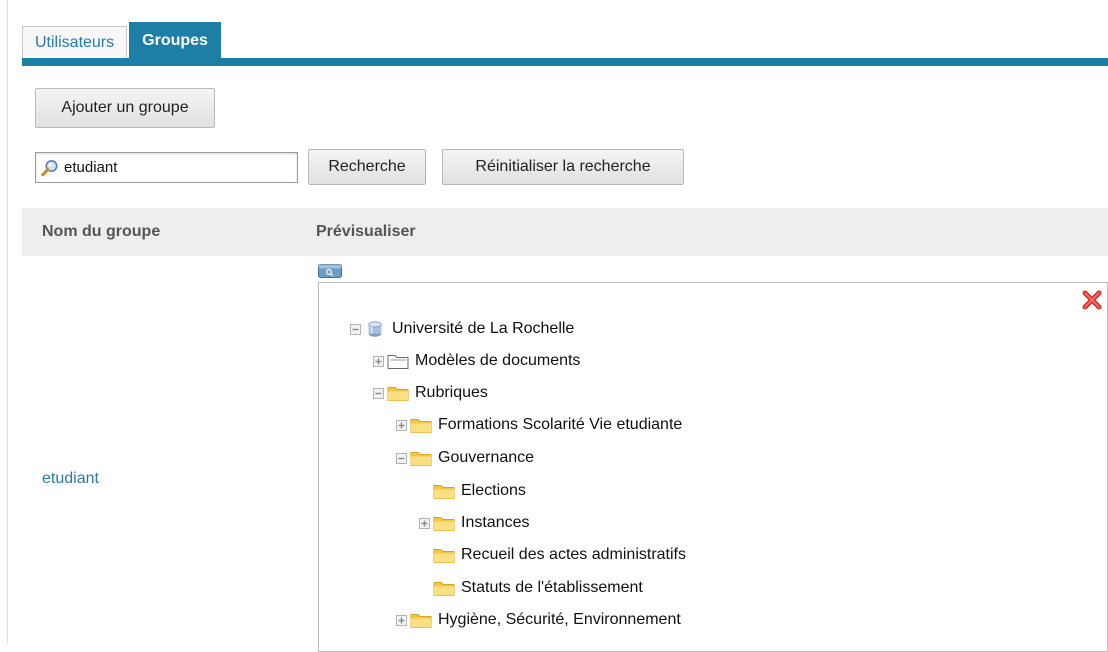 Image resolution: width=1108 pixels, height=652 pixels. Describe the element at coordinates (560, 424) in the screenshot. I see `tree-node-label: Formations Scolarité Vie etudiante` at that location.